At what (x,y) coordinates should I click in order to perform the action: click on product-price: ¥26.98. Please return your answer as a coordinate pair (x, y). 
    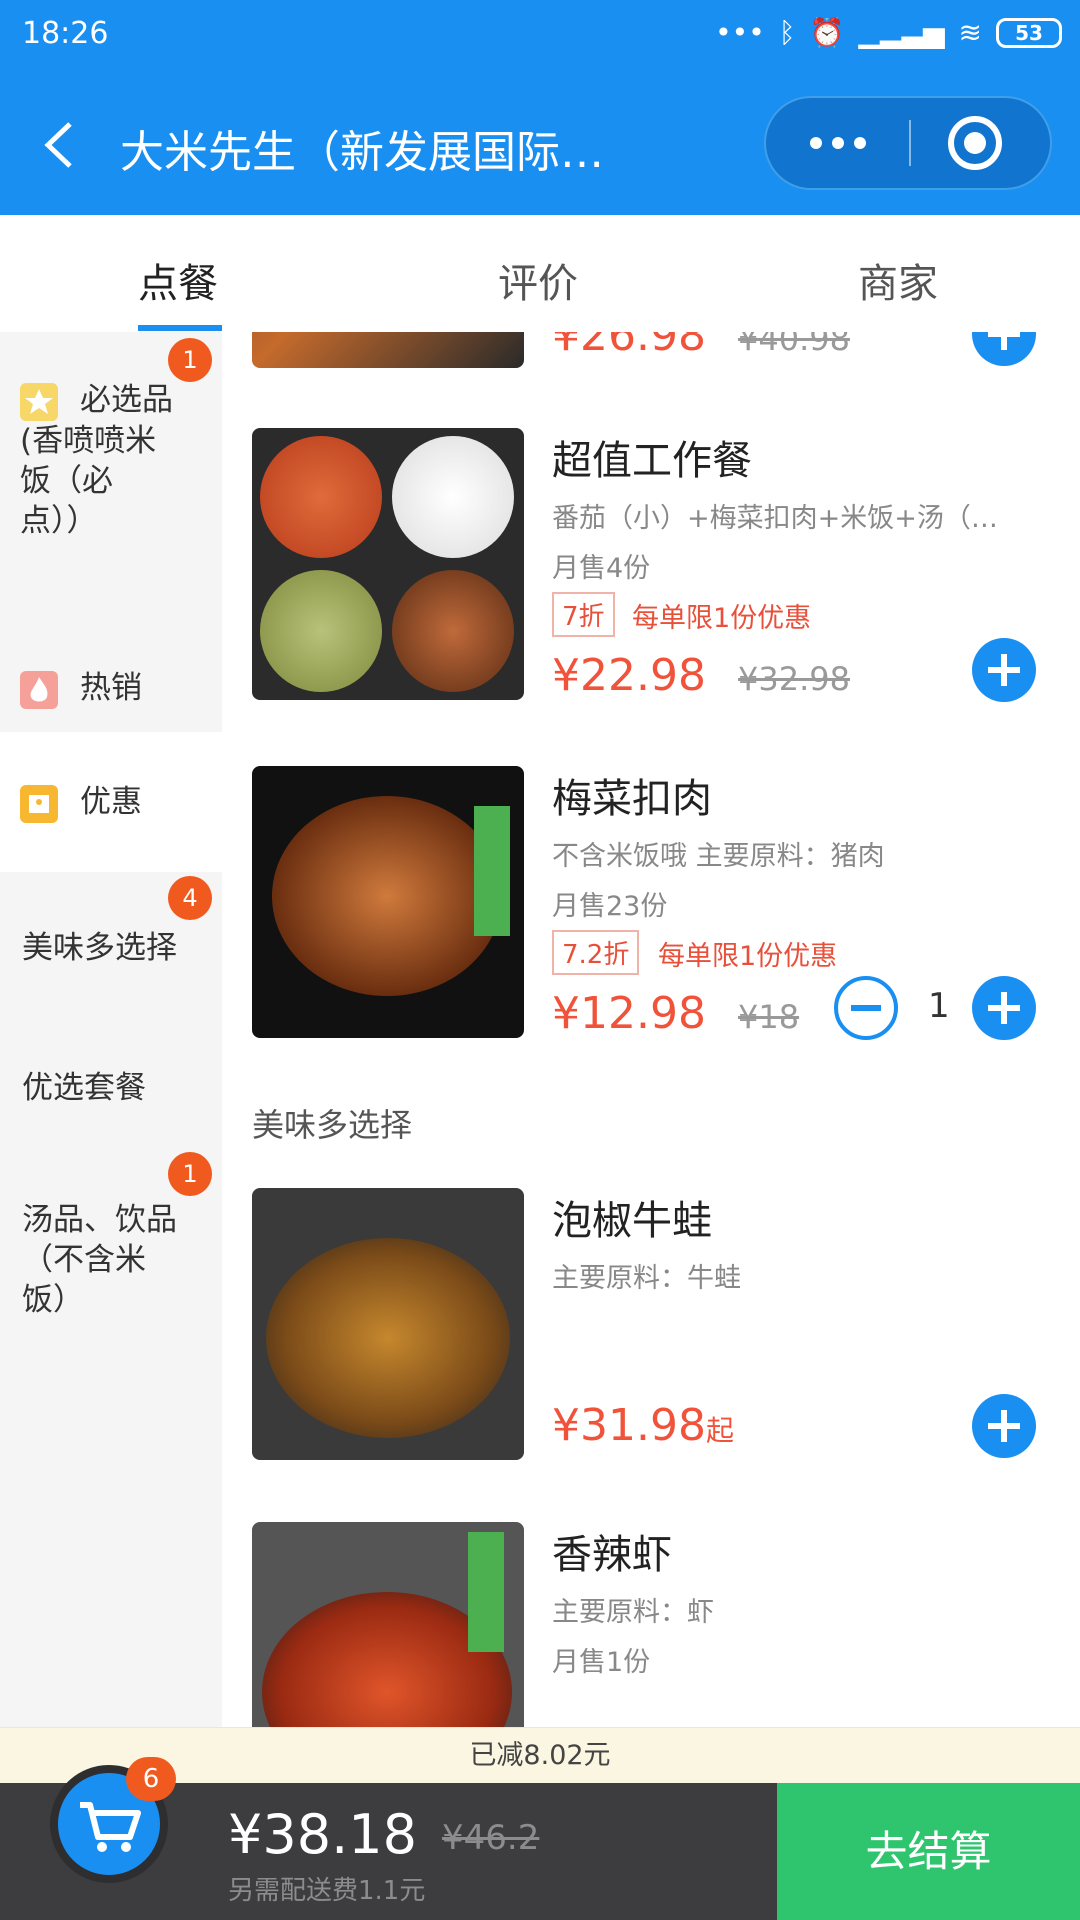
    Looking at the image, I should click on (629, 346).